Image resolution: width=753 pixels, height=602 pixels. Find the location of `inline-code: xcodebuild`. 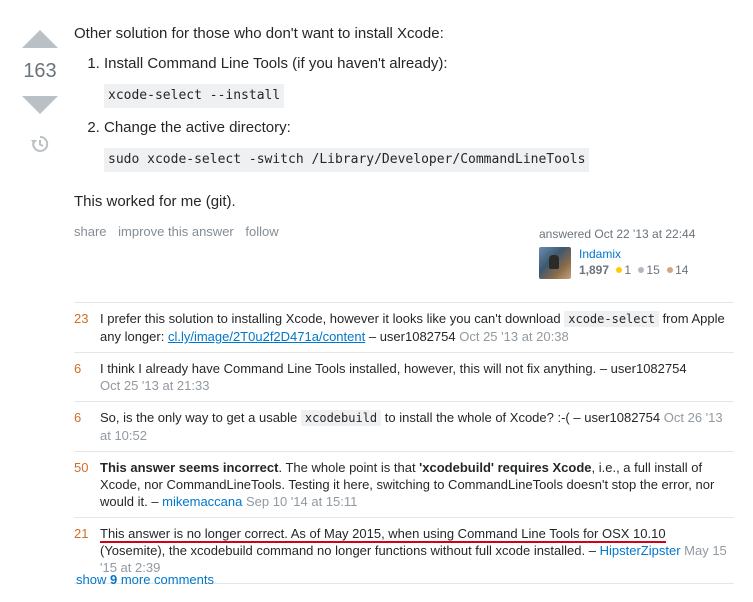

inline-code: xcodebuild is located at coordinates (341, 418).